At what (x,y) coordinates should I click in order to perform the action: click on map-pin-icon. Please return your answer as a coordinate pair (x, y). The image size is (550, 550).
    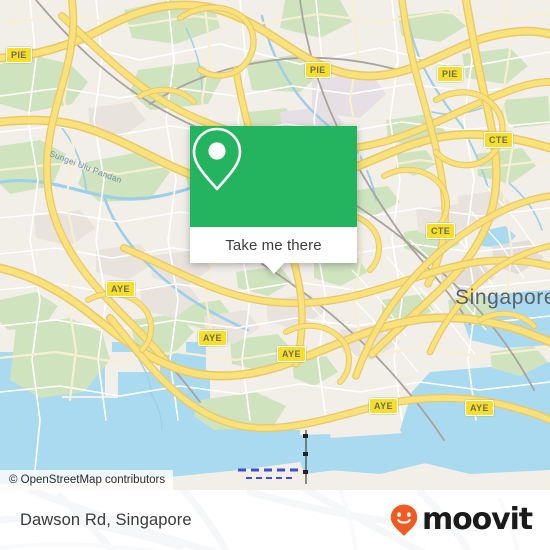
    Looking at the image, I should click on (217, 159).